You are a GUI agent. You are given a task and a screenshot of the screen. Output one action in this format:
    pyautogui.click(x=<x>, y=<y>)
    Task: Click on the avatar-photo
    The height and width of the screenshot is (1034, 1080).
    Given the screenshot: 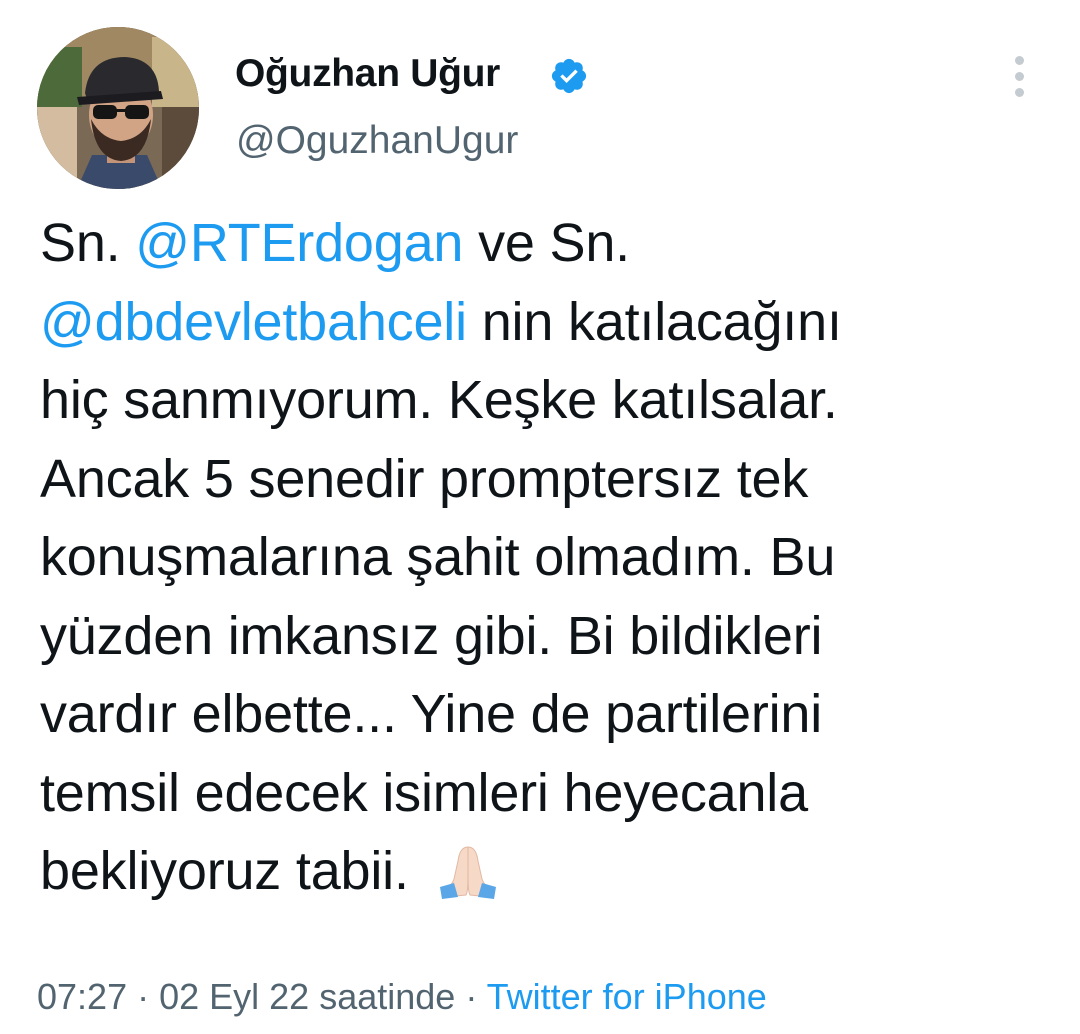 What is the action you would take?
    pyautogui.click(x=118, y=108)
    